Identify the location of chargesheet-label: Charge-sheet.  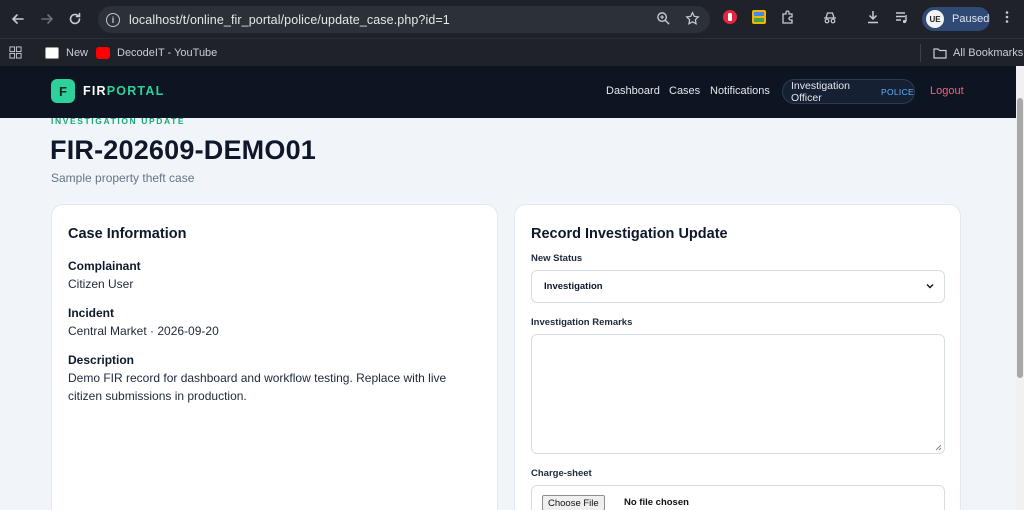
(561, 473).